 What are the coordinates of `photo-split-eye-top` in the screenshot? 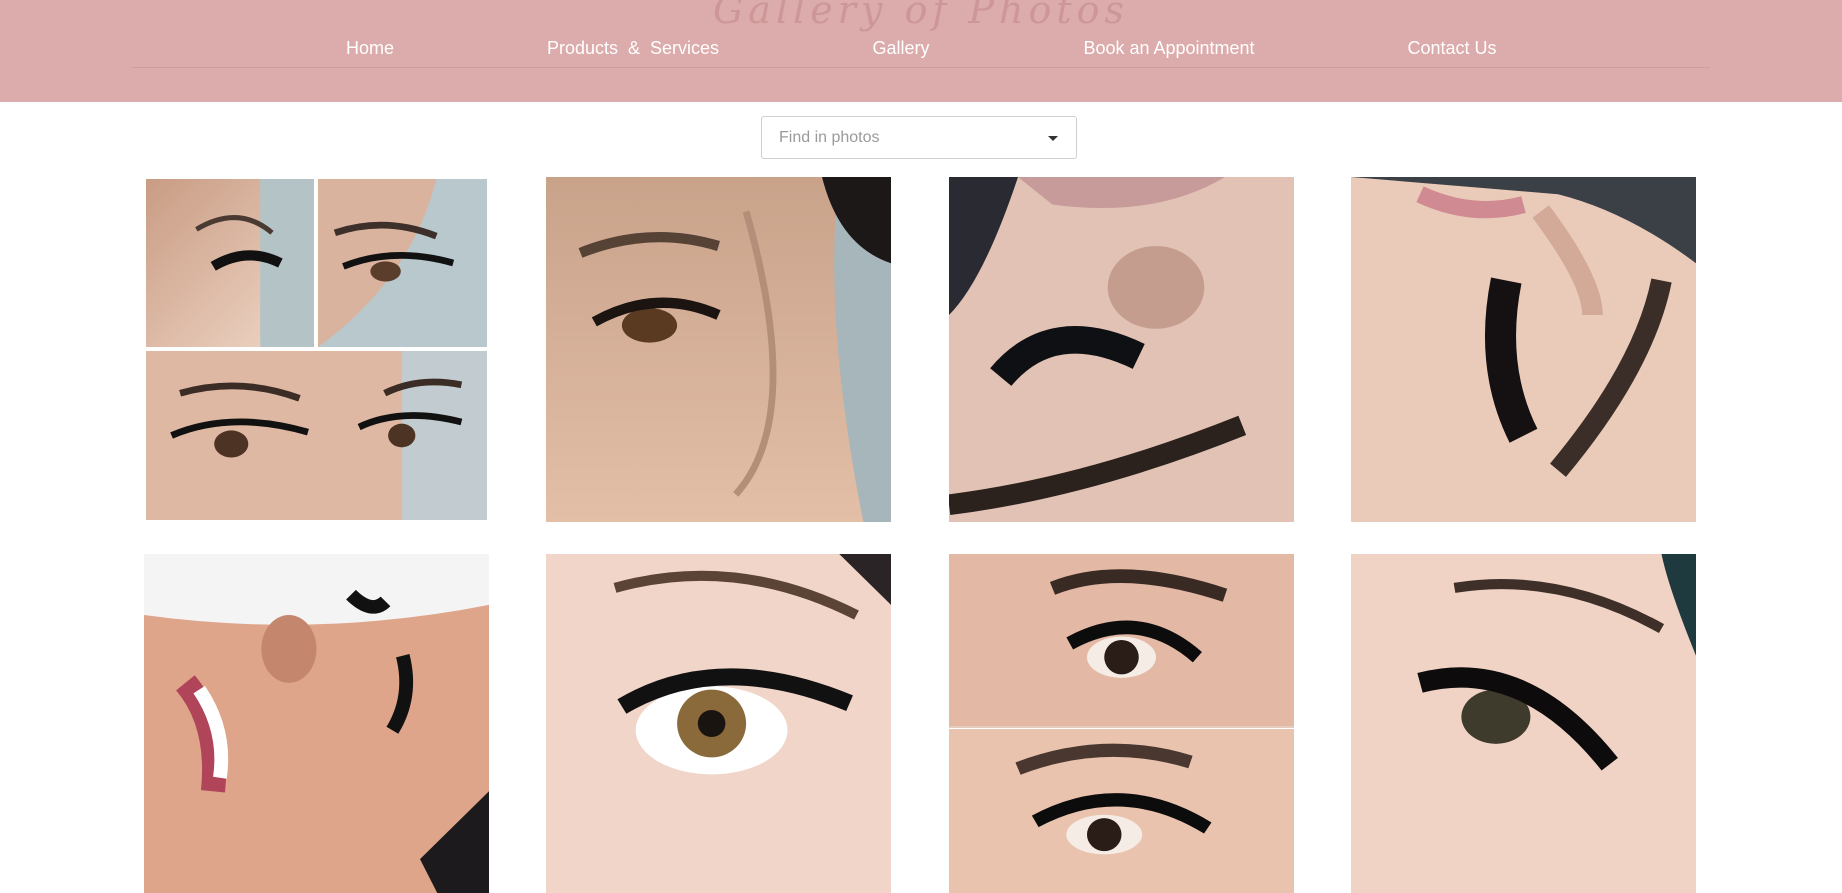 It's located at (1121, 640).